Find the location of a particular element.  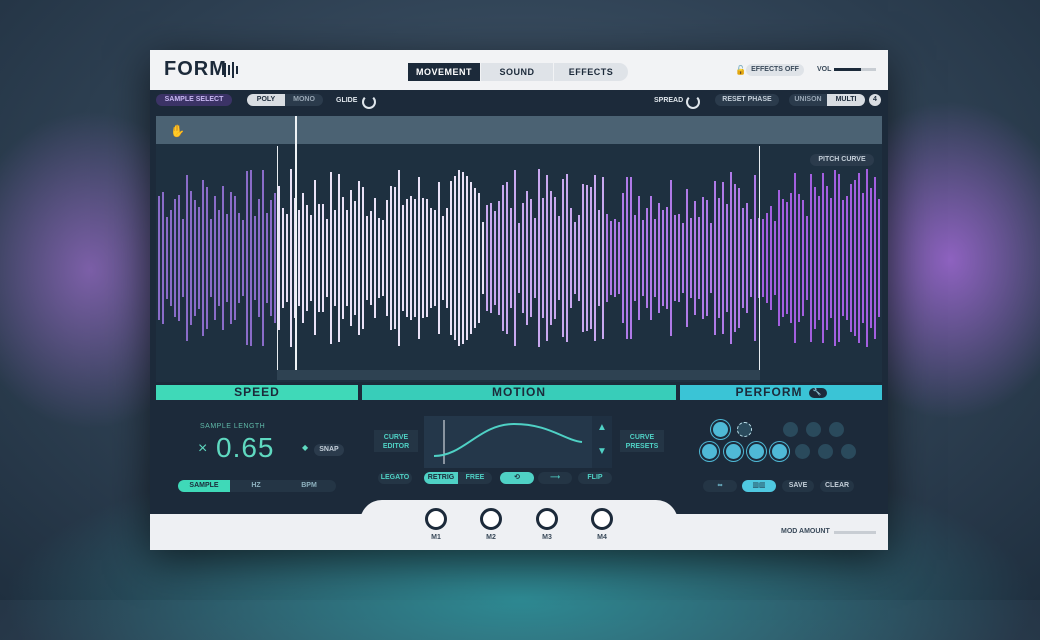

curve-presets-button: CURVE PRESETS is located at coordinates (642, 441).